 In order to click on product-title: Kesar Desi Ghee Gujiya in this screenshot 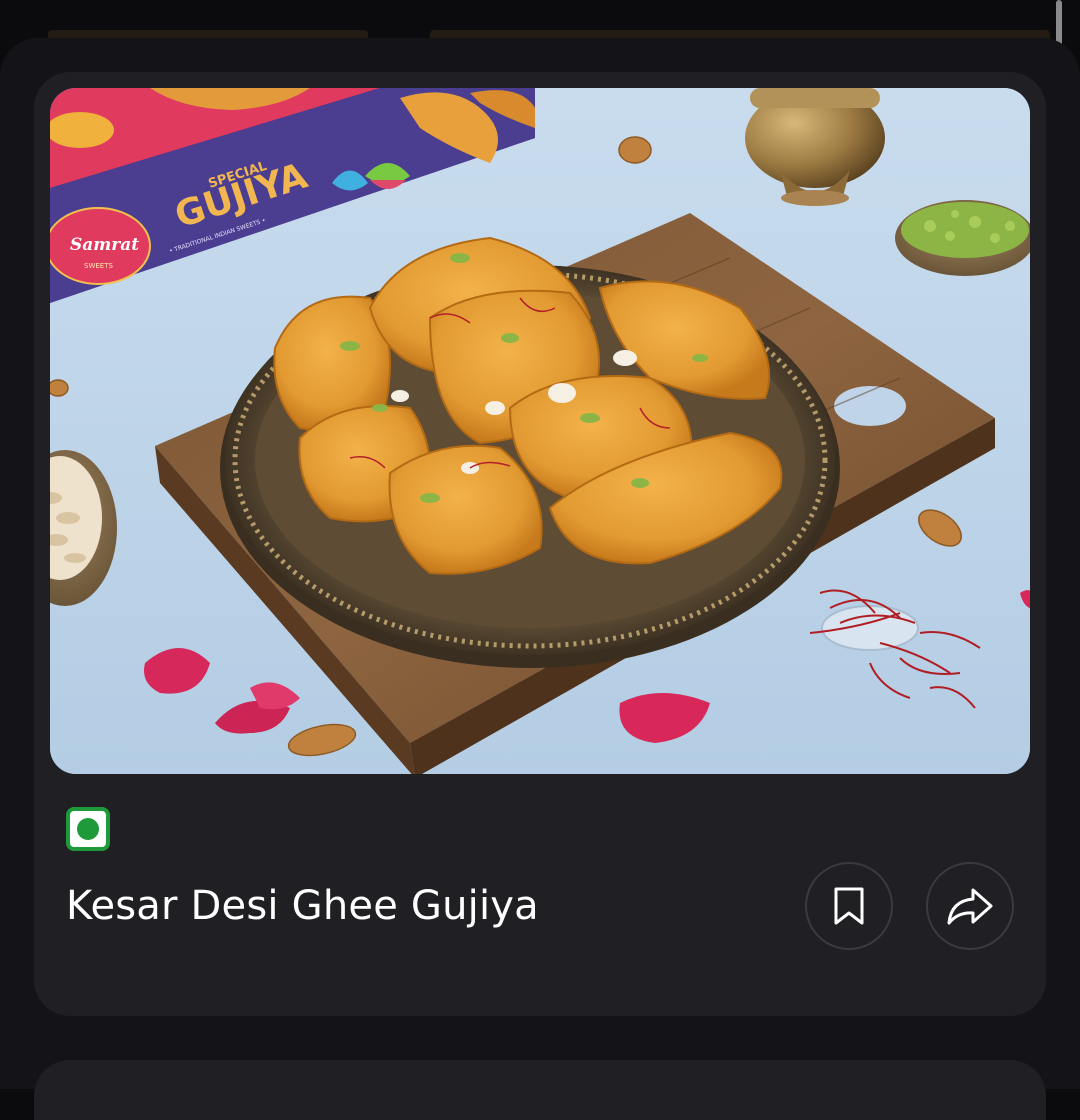, I will do `click(302, 906)`.